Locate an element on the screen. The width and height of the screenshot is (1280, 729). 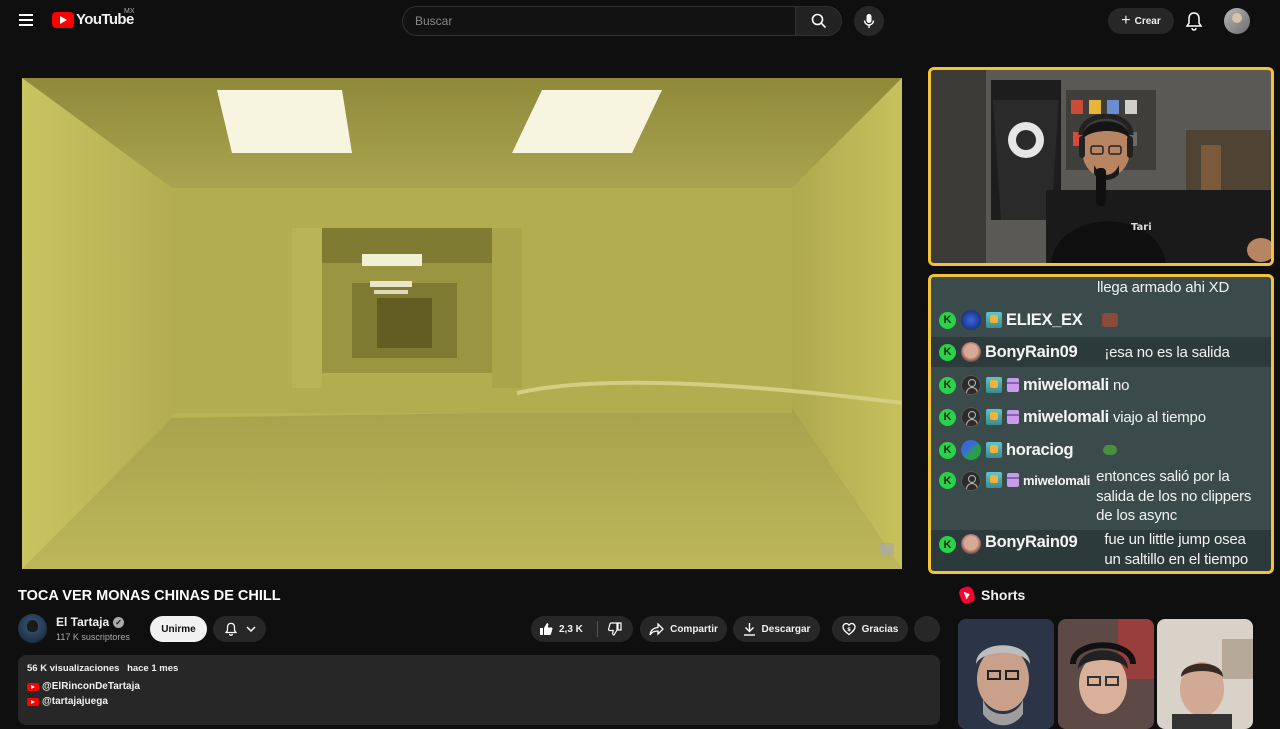
webcam-image: Tari is located at coordinates (1101, 166).